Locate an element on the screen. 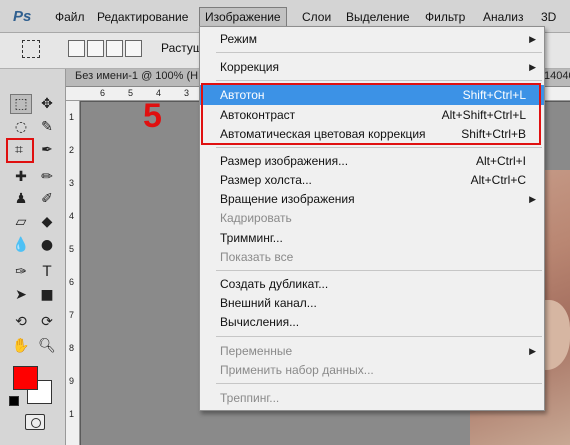  pen-icon: ✑ is located at coordinates (21, 272).